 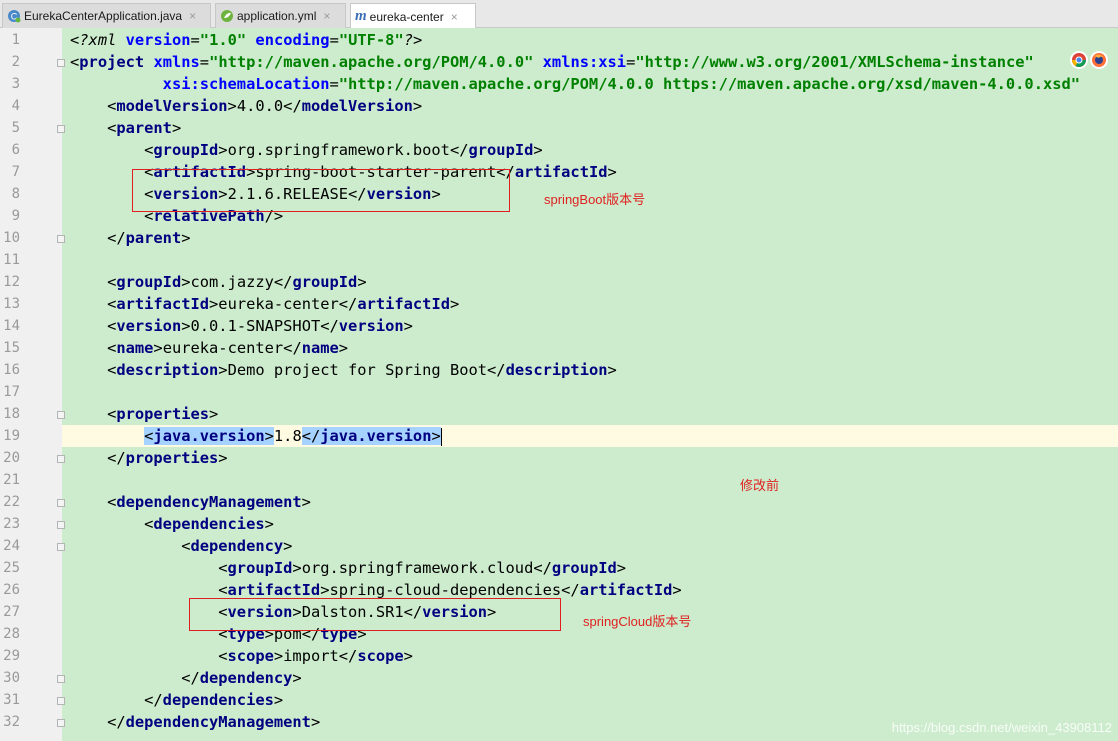 I want to click on code-line-14: <version>0.0.1-SNAPSHOT</version>, so click(x=241, y=326).